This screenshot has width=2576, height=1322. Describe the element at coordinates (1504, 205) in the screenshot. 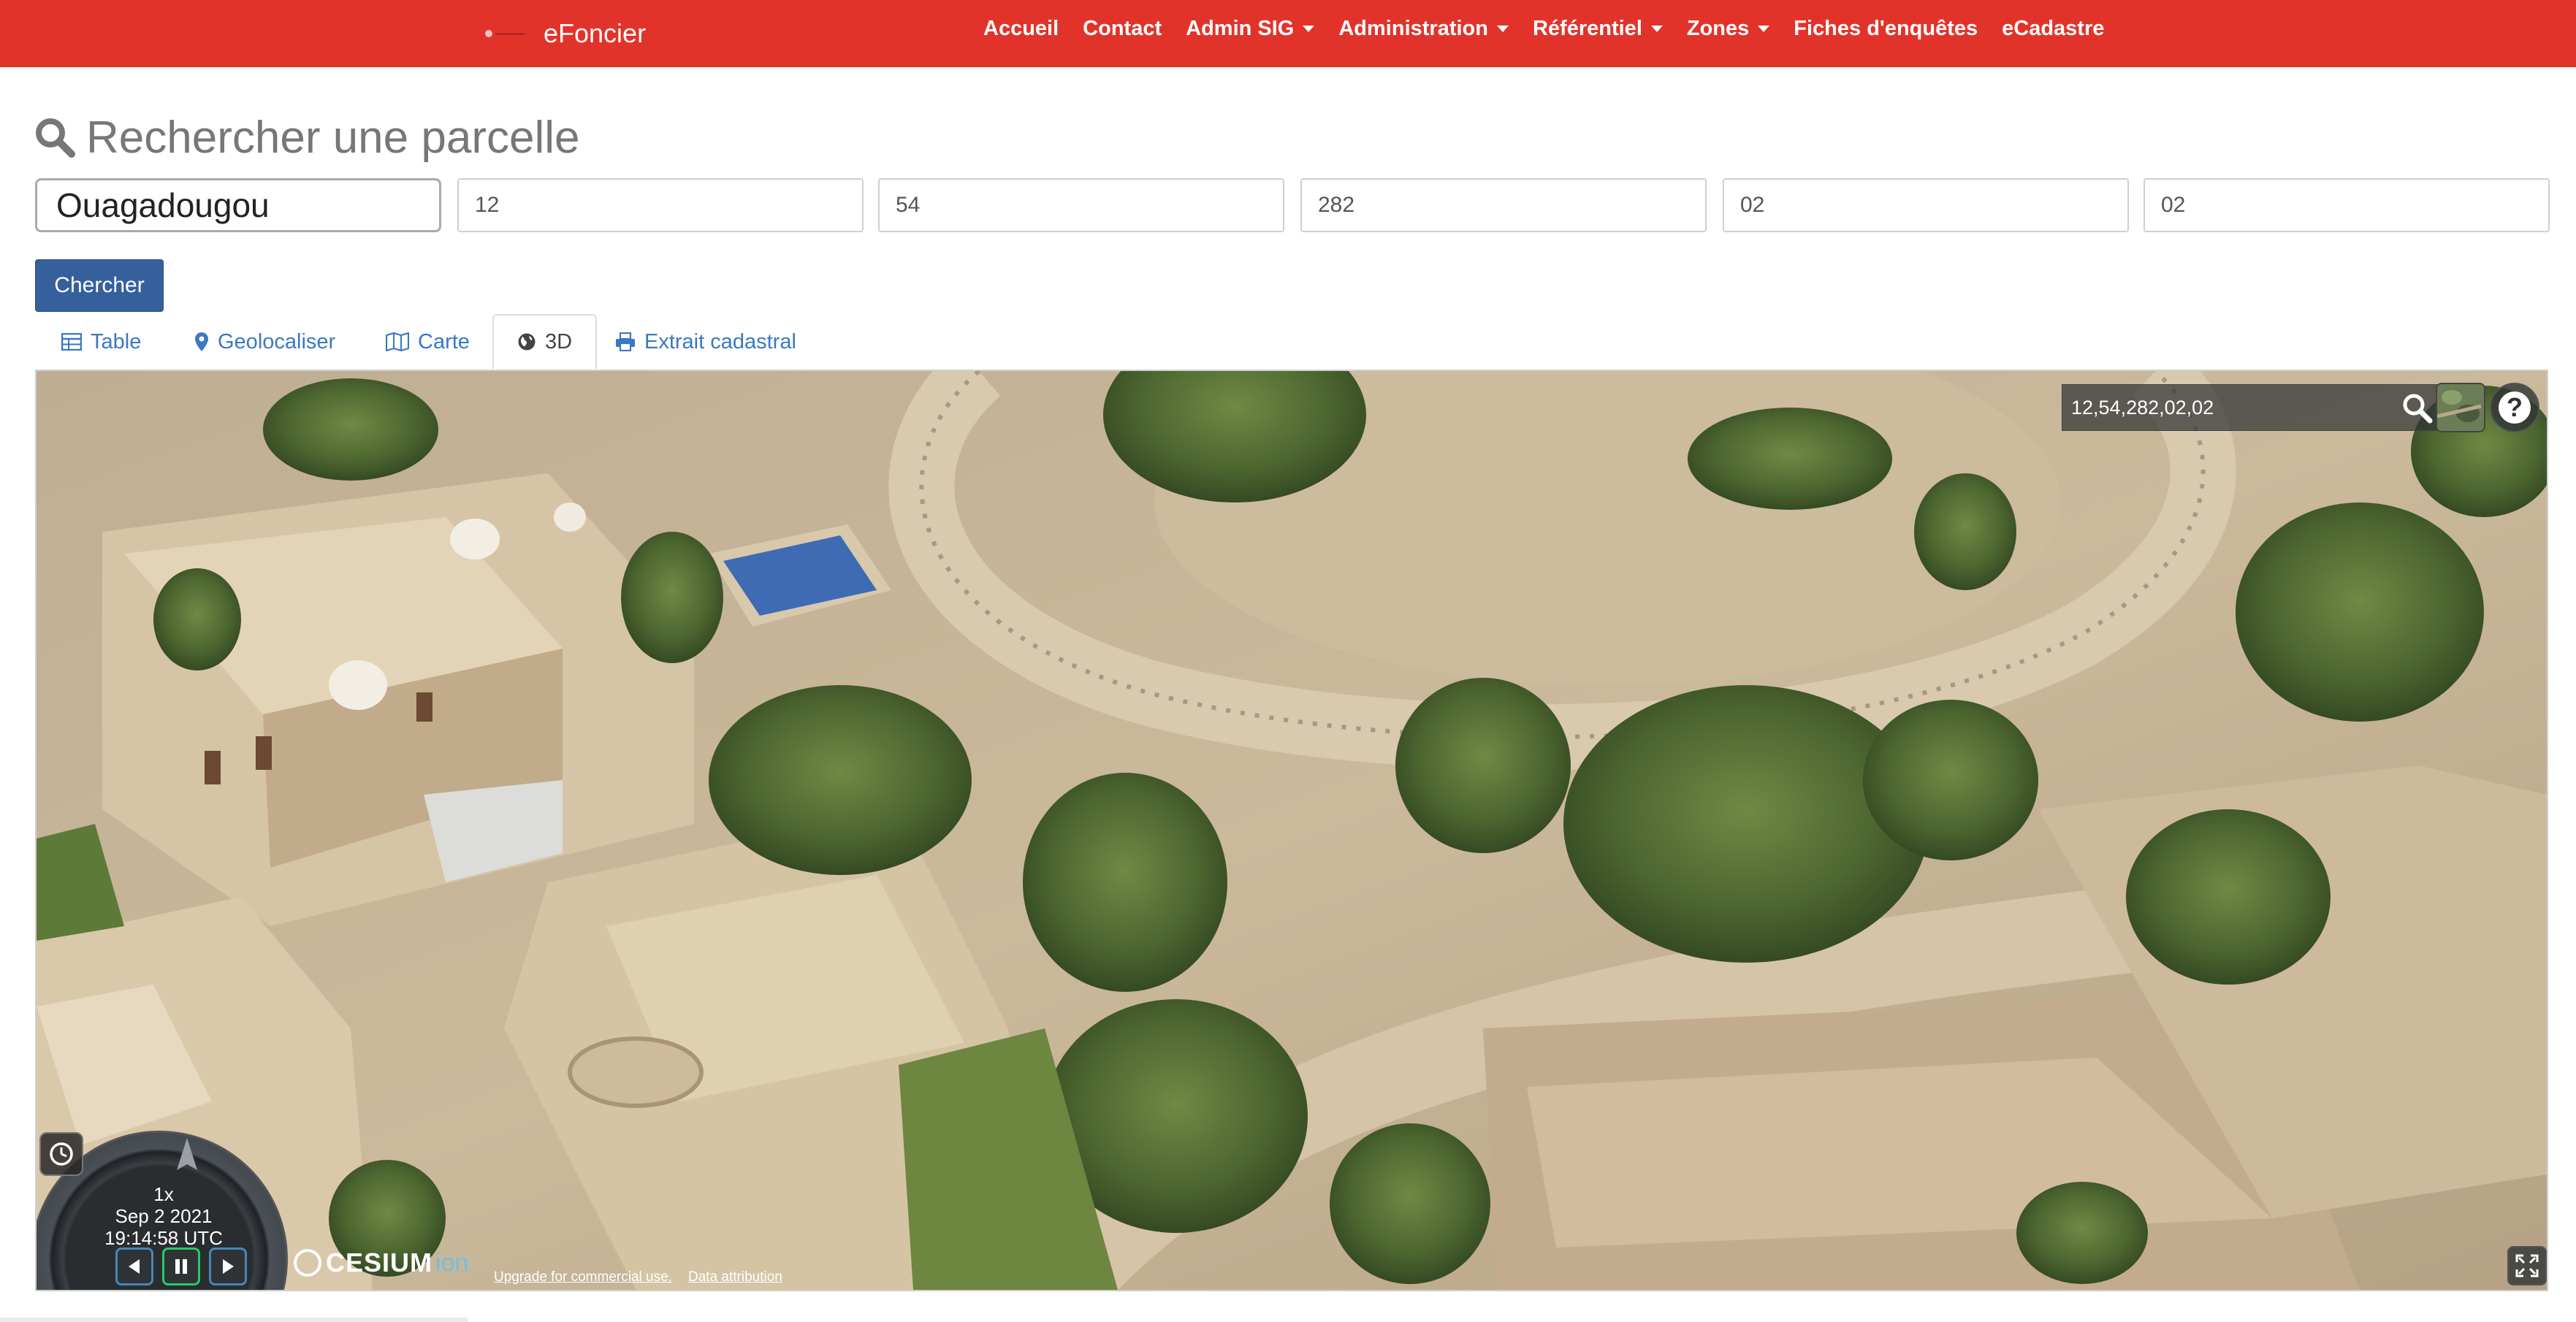

I see `parcel-field` at that location.